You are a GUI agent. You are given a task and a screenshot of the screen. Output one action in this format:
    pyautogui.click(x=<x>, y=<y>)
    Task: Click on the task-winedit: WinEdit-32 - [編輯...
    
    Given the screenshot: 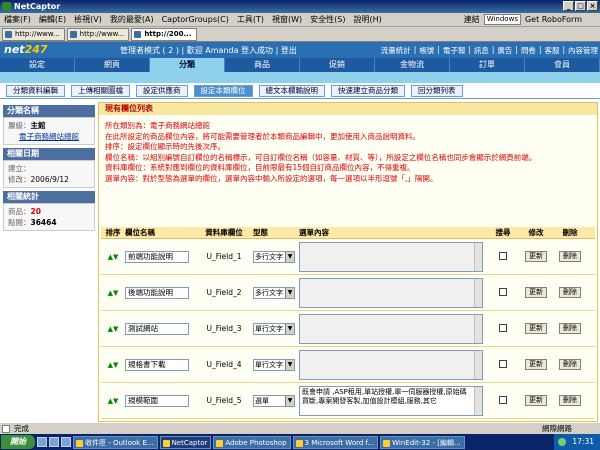 What is the action you would take?
    pyautogui.click(x=422, y=442)
    